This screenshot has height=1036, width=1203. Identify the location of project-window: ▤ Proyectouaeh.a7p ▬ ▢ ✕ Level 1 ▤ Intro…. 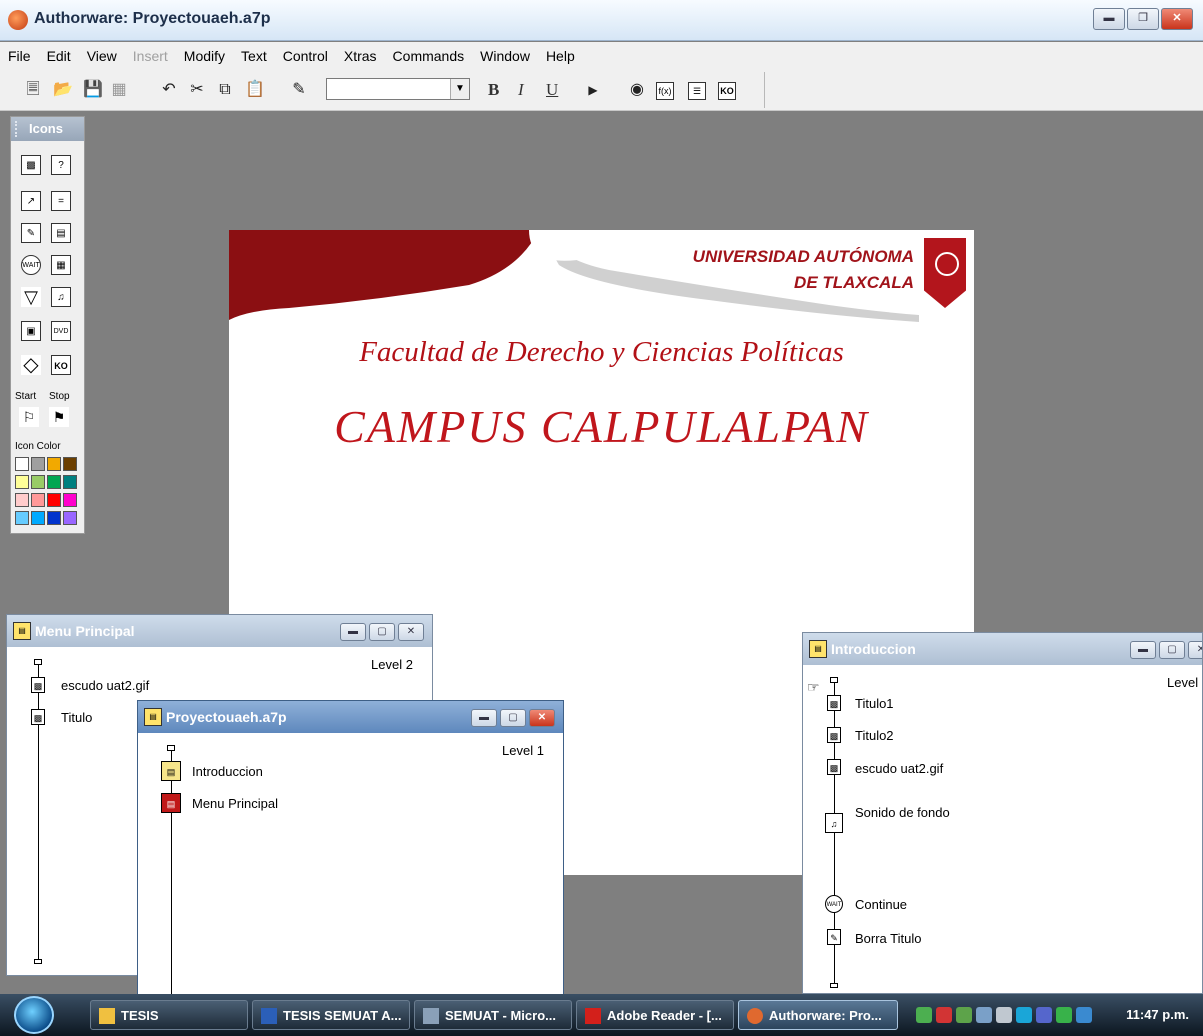
(350, 850).